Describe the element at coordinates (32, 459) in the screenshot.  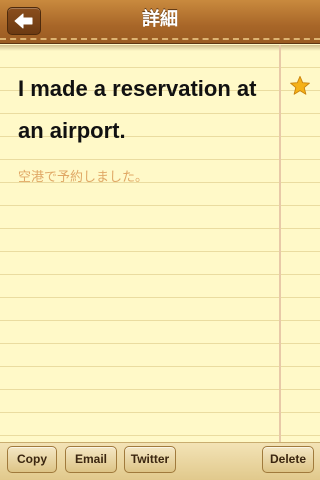
I see `copy-button: Copy` at that location.